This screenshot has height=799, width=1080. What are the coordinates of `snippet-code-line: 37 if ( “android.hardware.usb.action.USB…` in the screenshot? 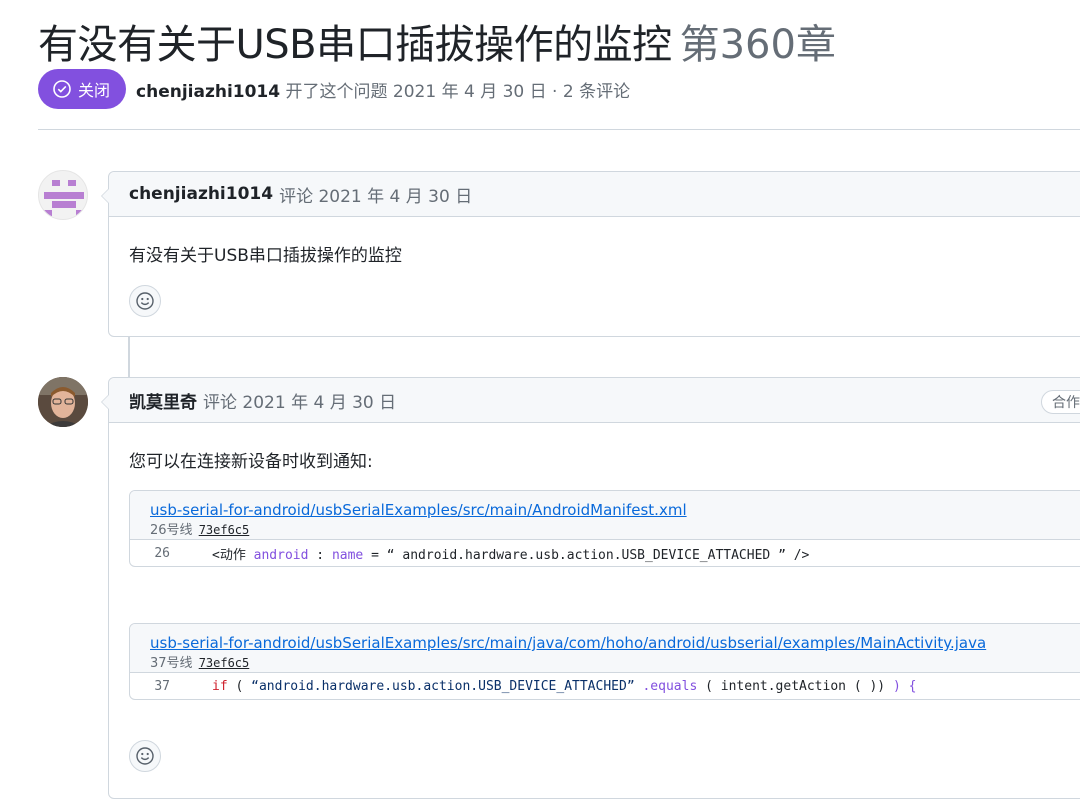 It's located at (605, 686).